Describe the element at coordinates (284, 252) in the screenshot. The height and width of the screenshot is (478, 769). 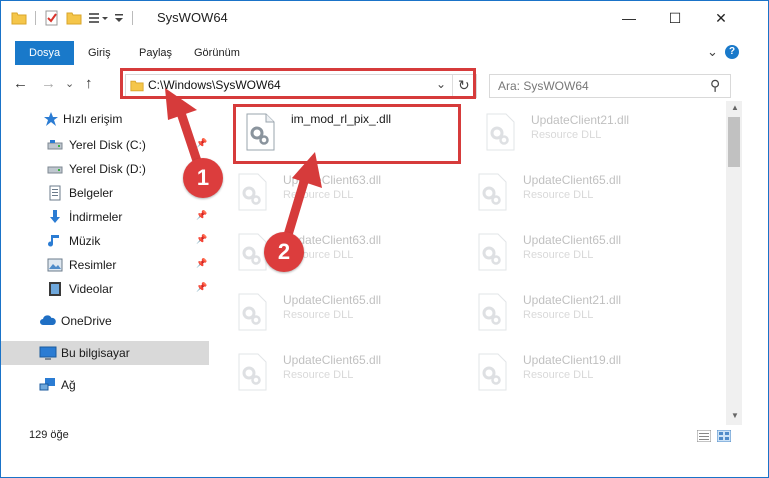
I see `step-2-badge: 2` at that location.